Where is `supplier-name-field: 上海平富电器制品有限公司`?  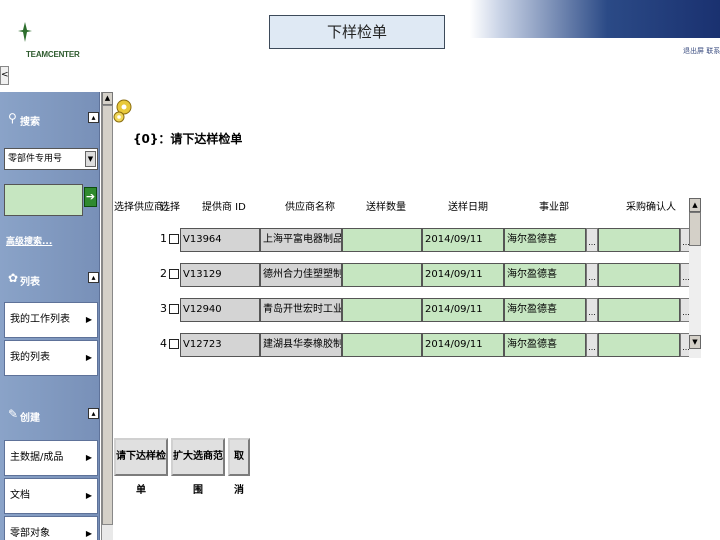 supplier-name-field: 上海平富电器制品有限公司 is located at coordinates (301, 240).